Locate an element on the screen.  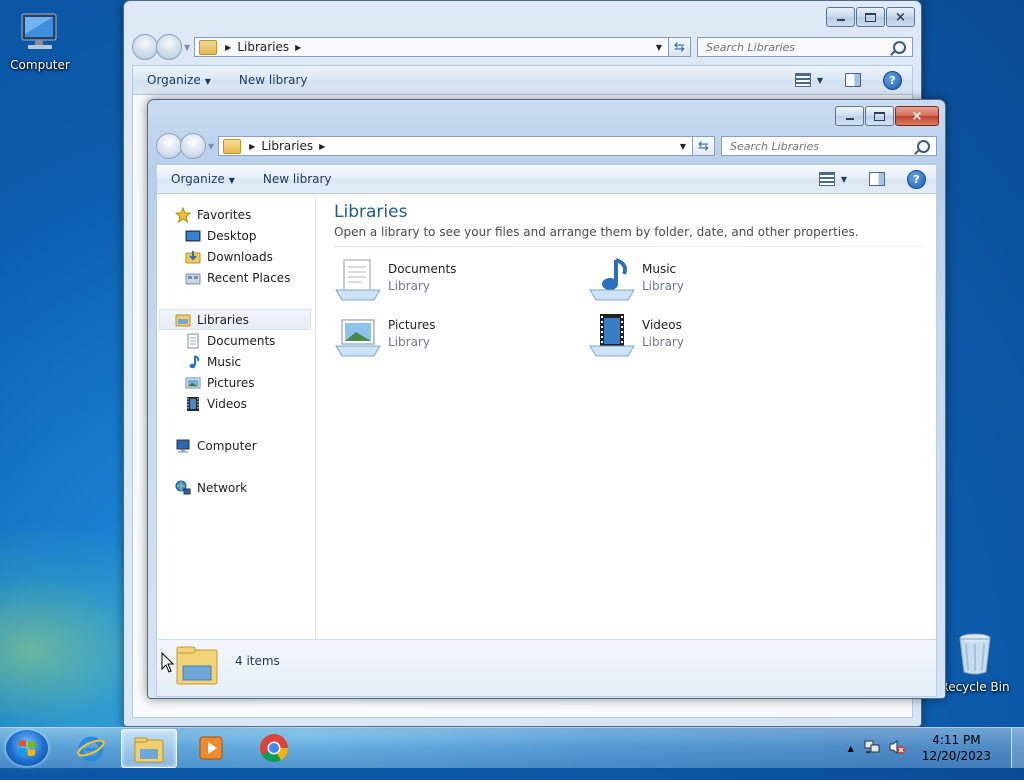
nav-recent-places: Recent Places is located at coordinates (237, 277).